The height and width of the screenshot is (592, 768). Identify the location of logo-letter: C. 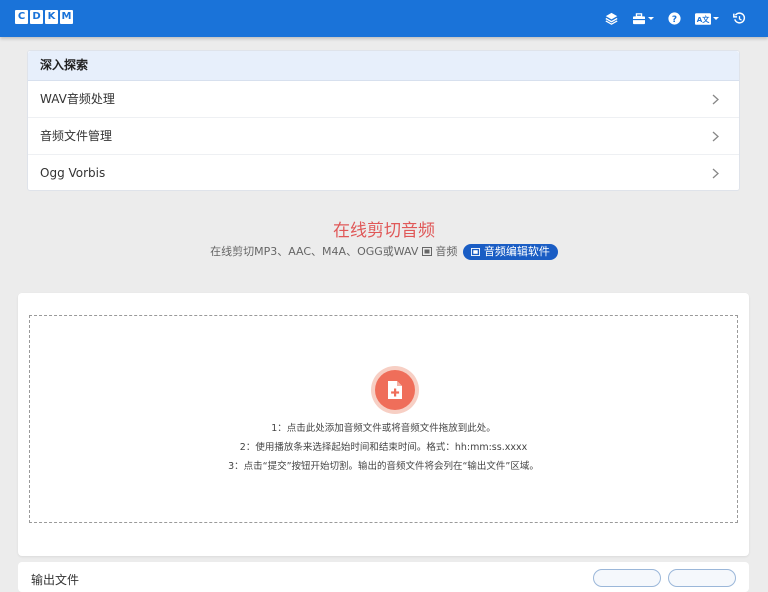
(21, 17).